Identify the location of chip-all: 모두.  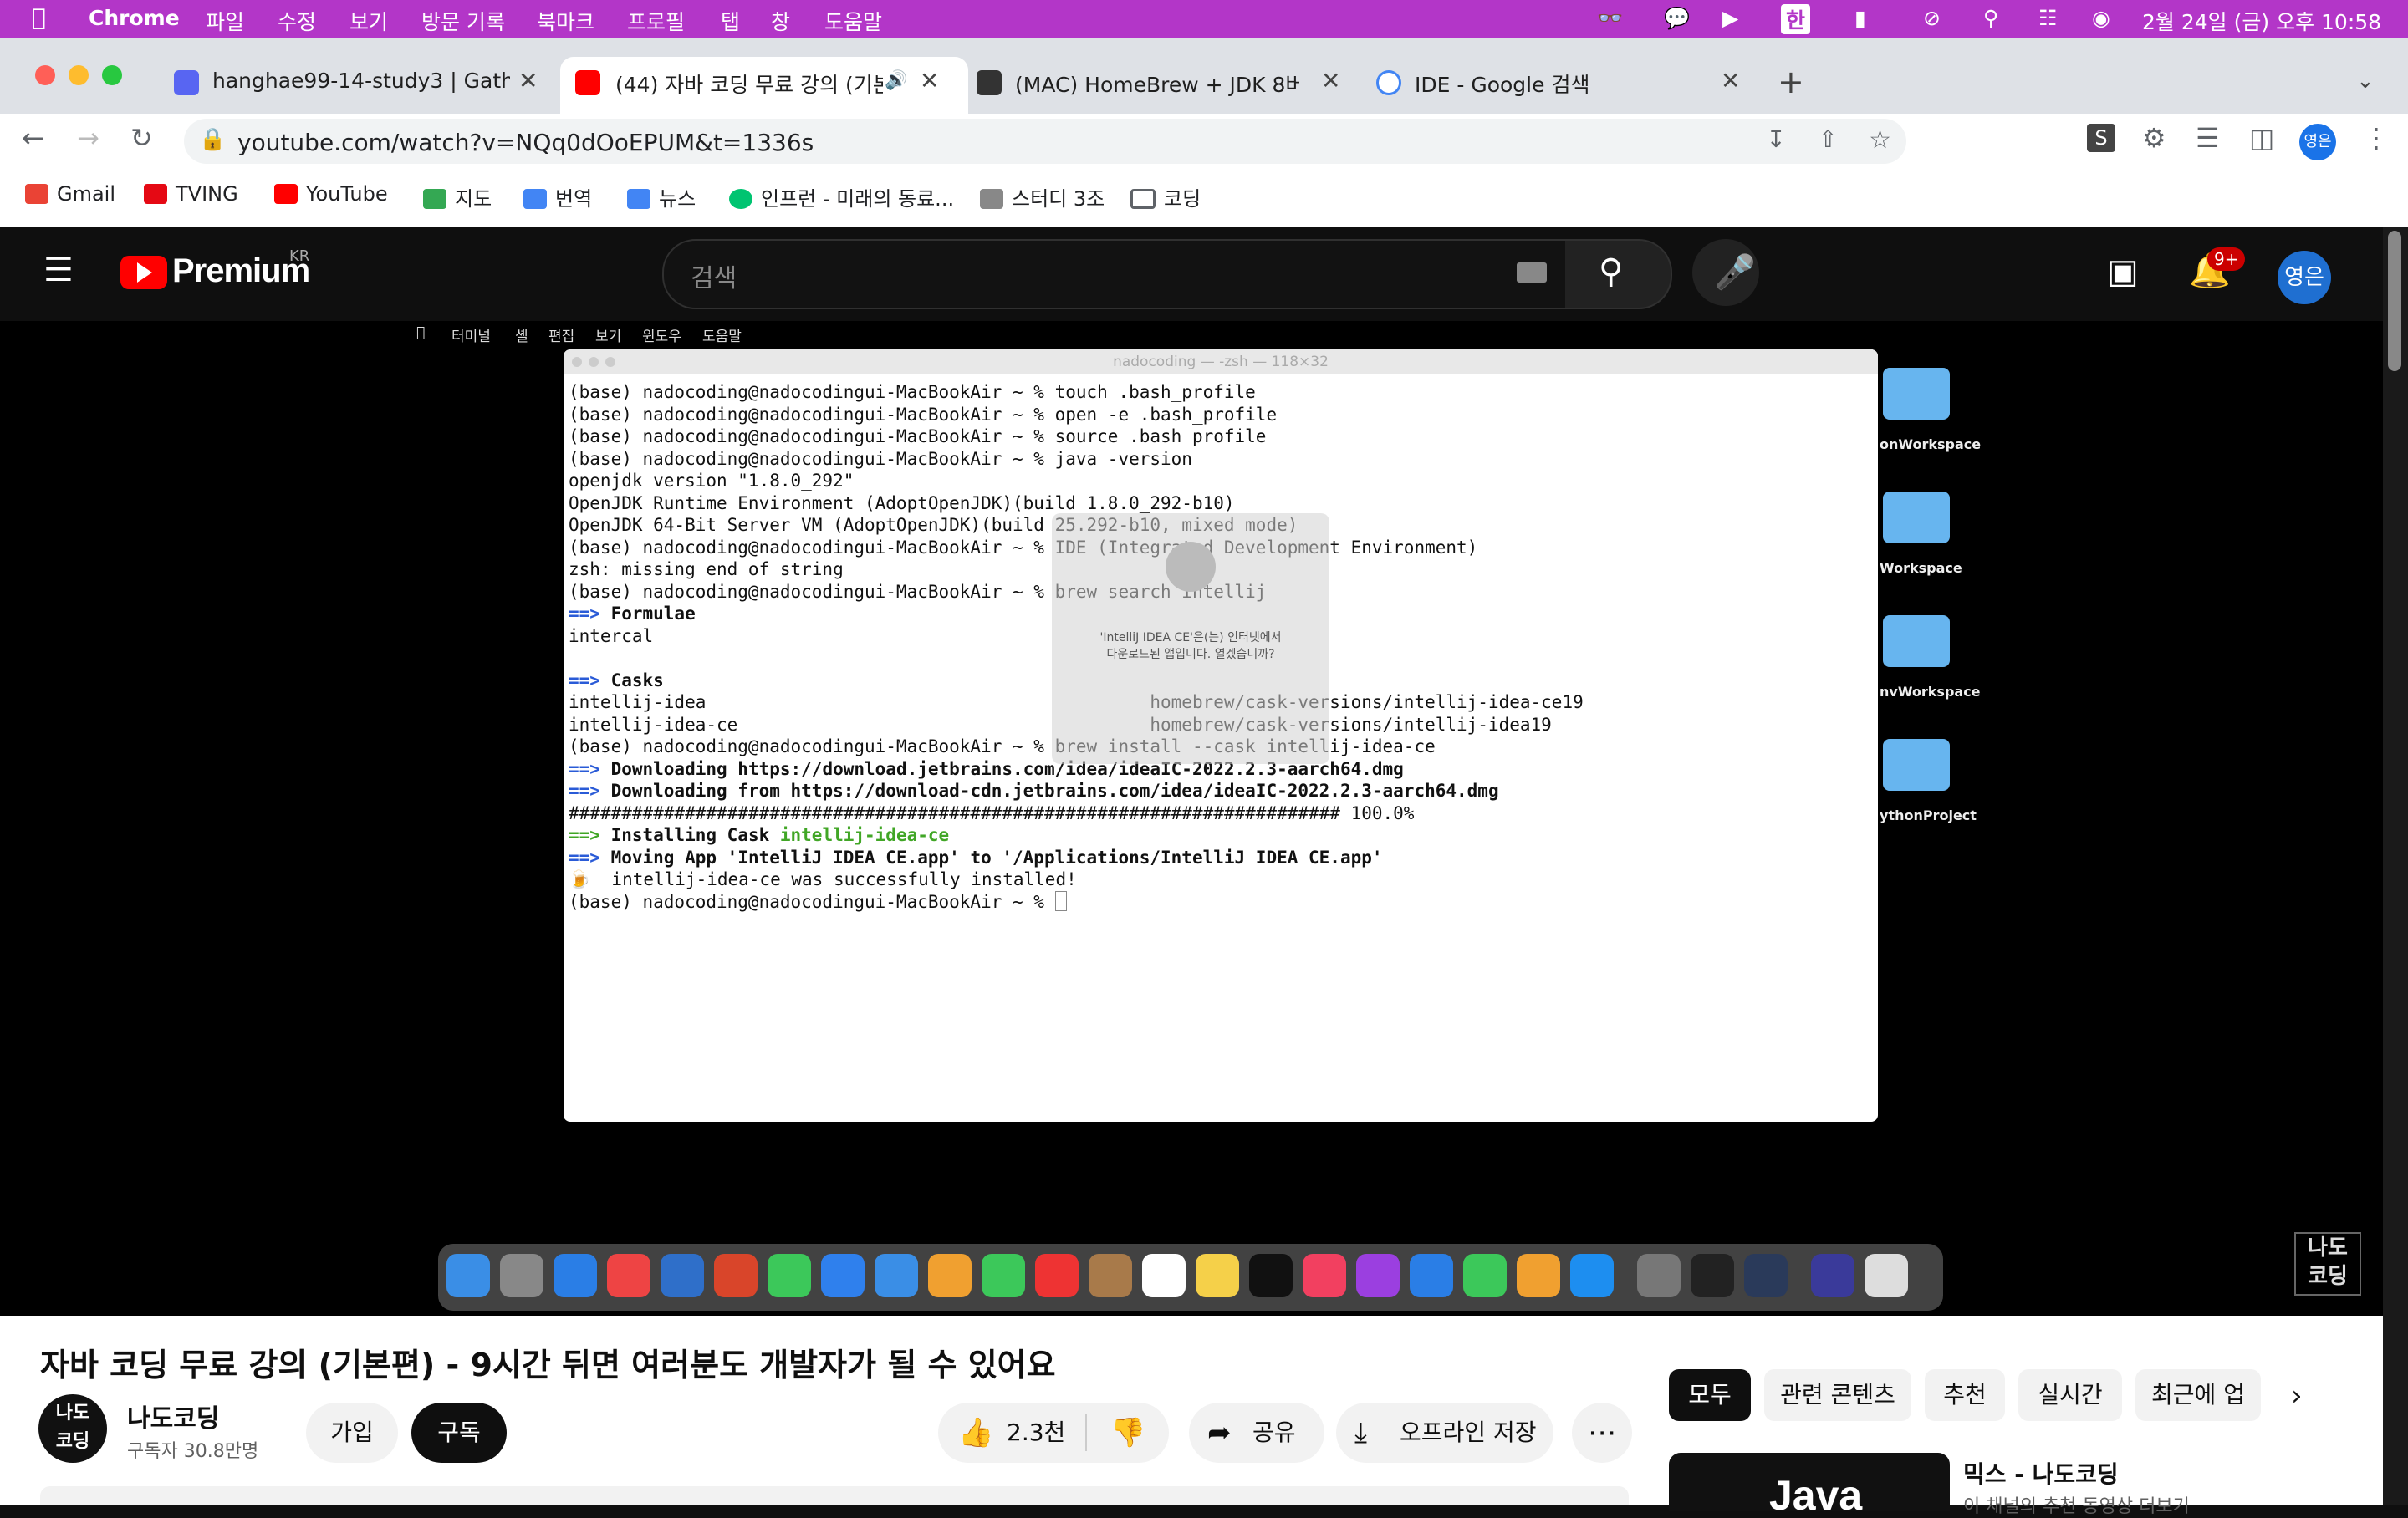
(1710, 1395).